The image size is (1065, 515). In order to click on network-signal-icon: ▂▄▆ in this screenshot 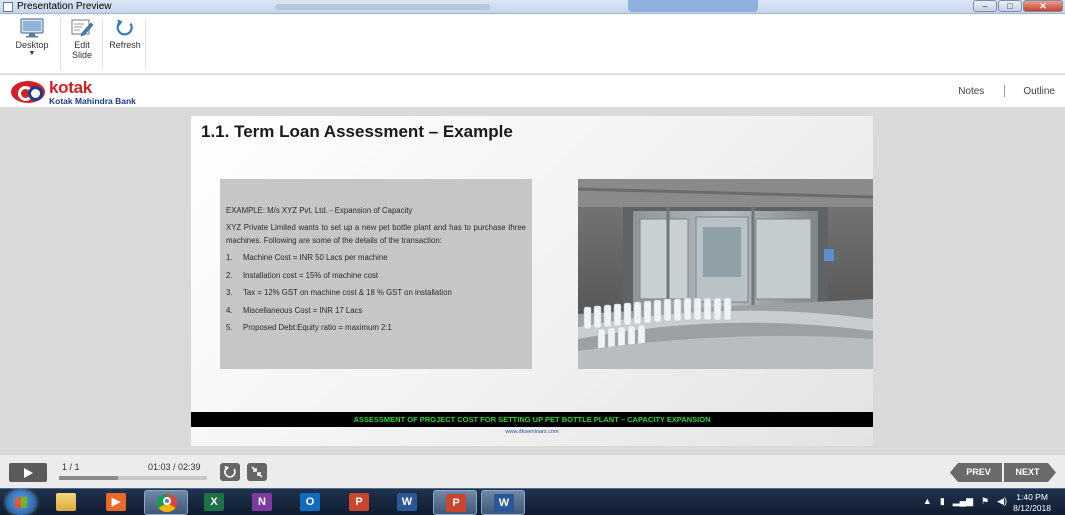, I will do `click(963, 501)`.